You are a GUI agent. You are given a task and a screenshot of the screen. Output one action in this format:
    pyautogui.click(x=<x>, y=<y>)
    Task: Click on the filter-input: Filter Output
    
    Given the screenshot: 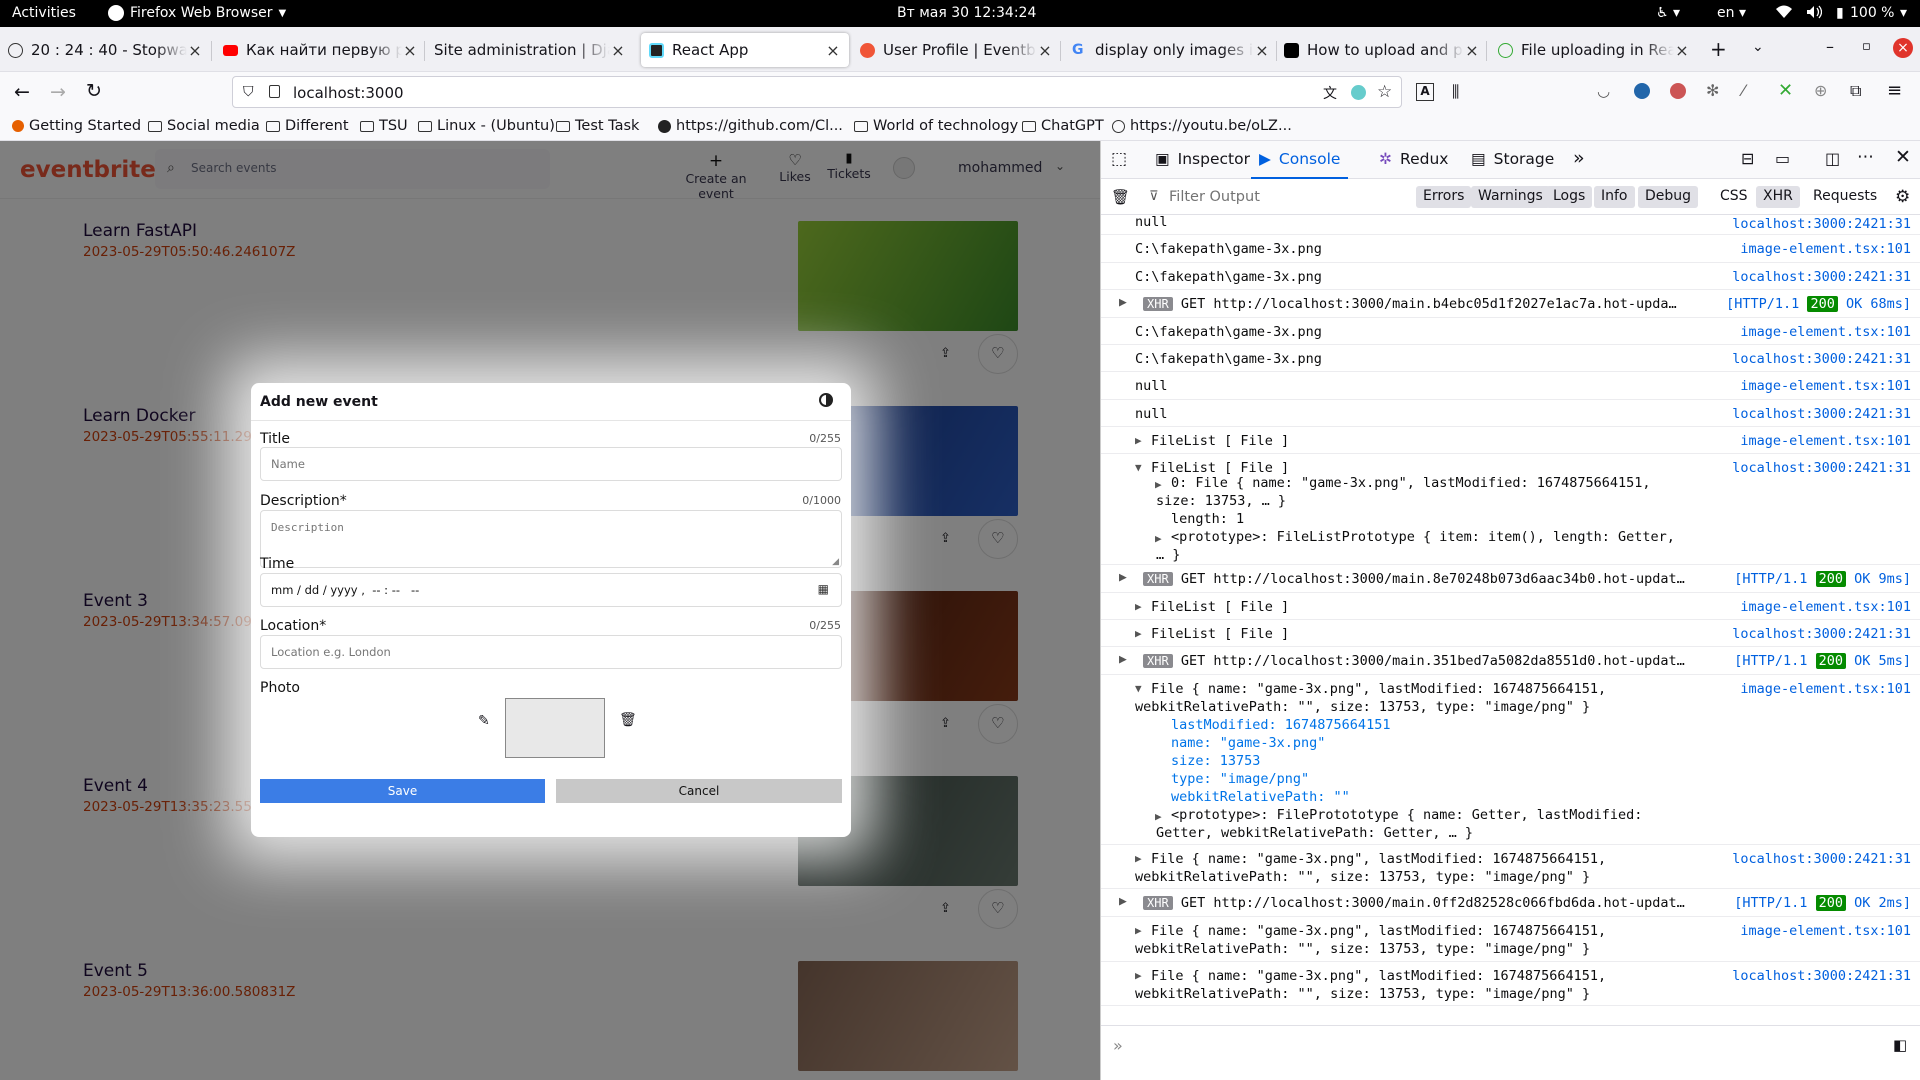 What is the action you would take?
    pyautogui.click(x=1214, y=197)
    